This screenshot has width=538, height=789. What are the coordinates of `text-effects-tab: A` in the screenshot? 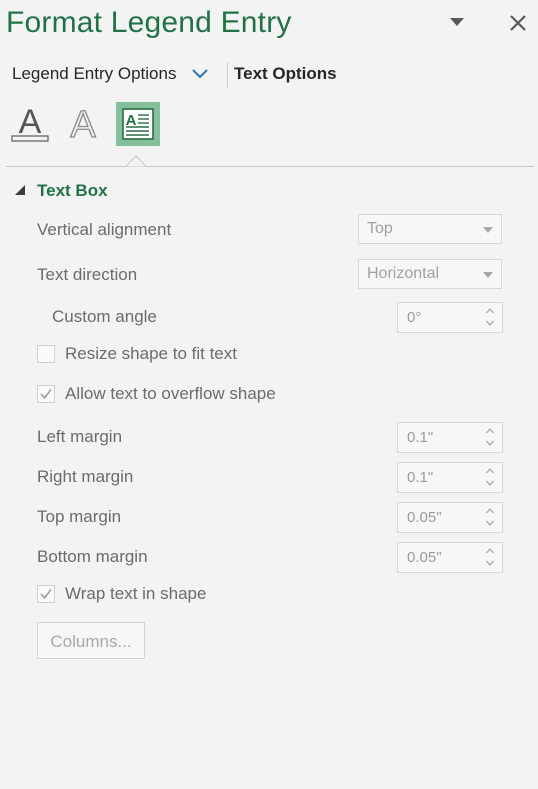 It's located at (83, 124).